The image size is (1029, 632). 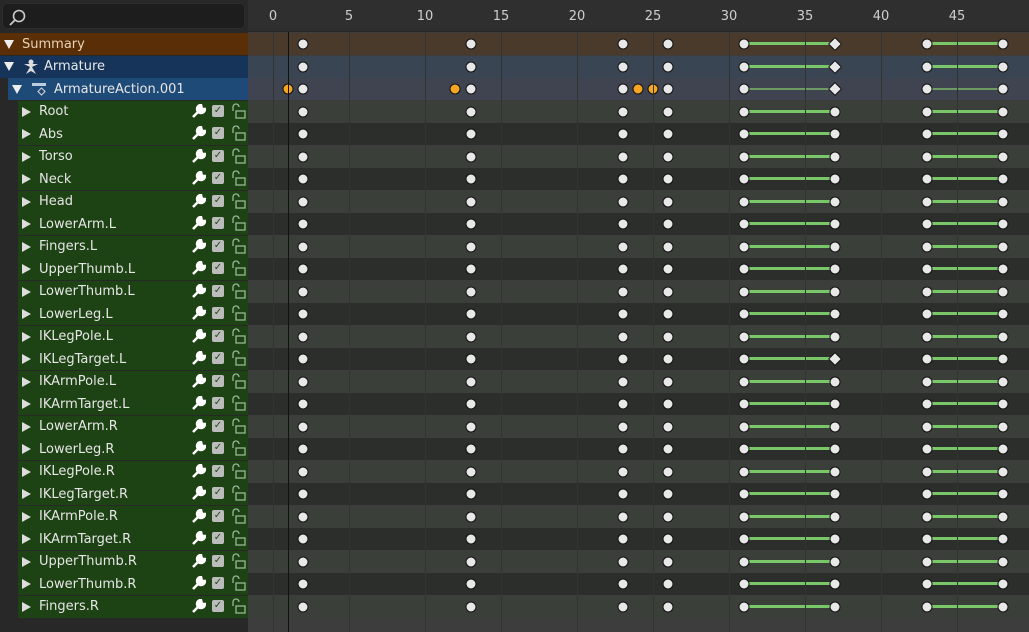 What do you see at coordinates (133, 539) in the screenshot?
I see `channel-ikarmtarget-r: IKArmTarget.R ✓` at bounding box center [133, 539].